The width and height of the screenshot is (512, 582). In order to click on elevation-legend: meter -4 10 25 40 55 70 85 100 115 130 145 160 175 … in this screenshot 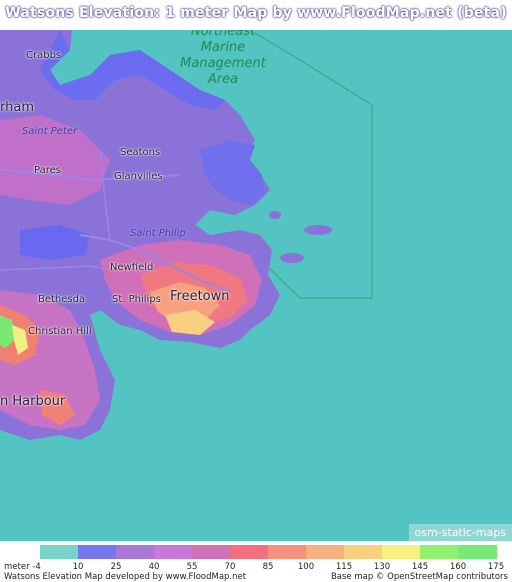, I will do `click(256, 561)`.